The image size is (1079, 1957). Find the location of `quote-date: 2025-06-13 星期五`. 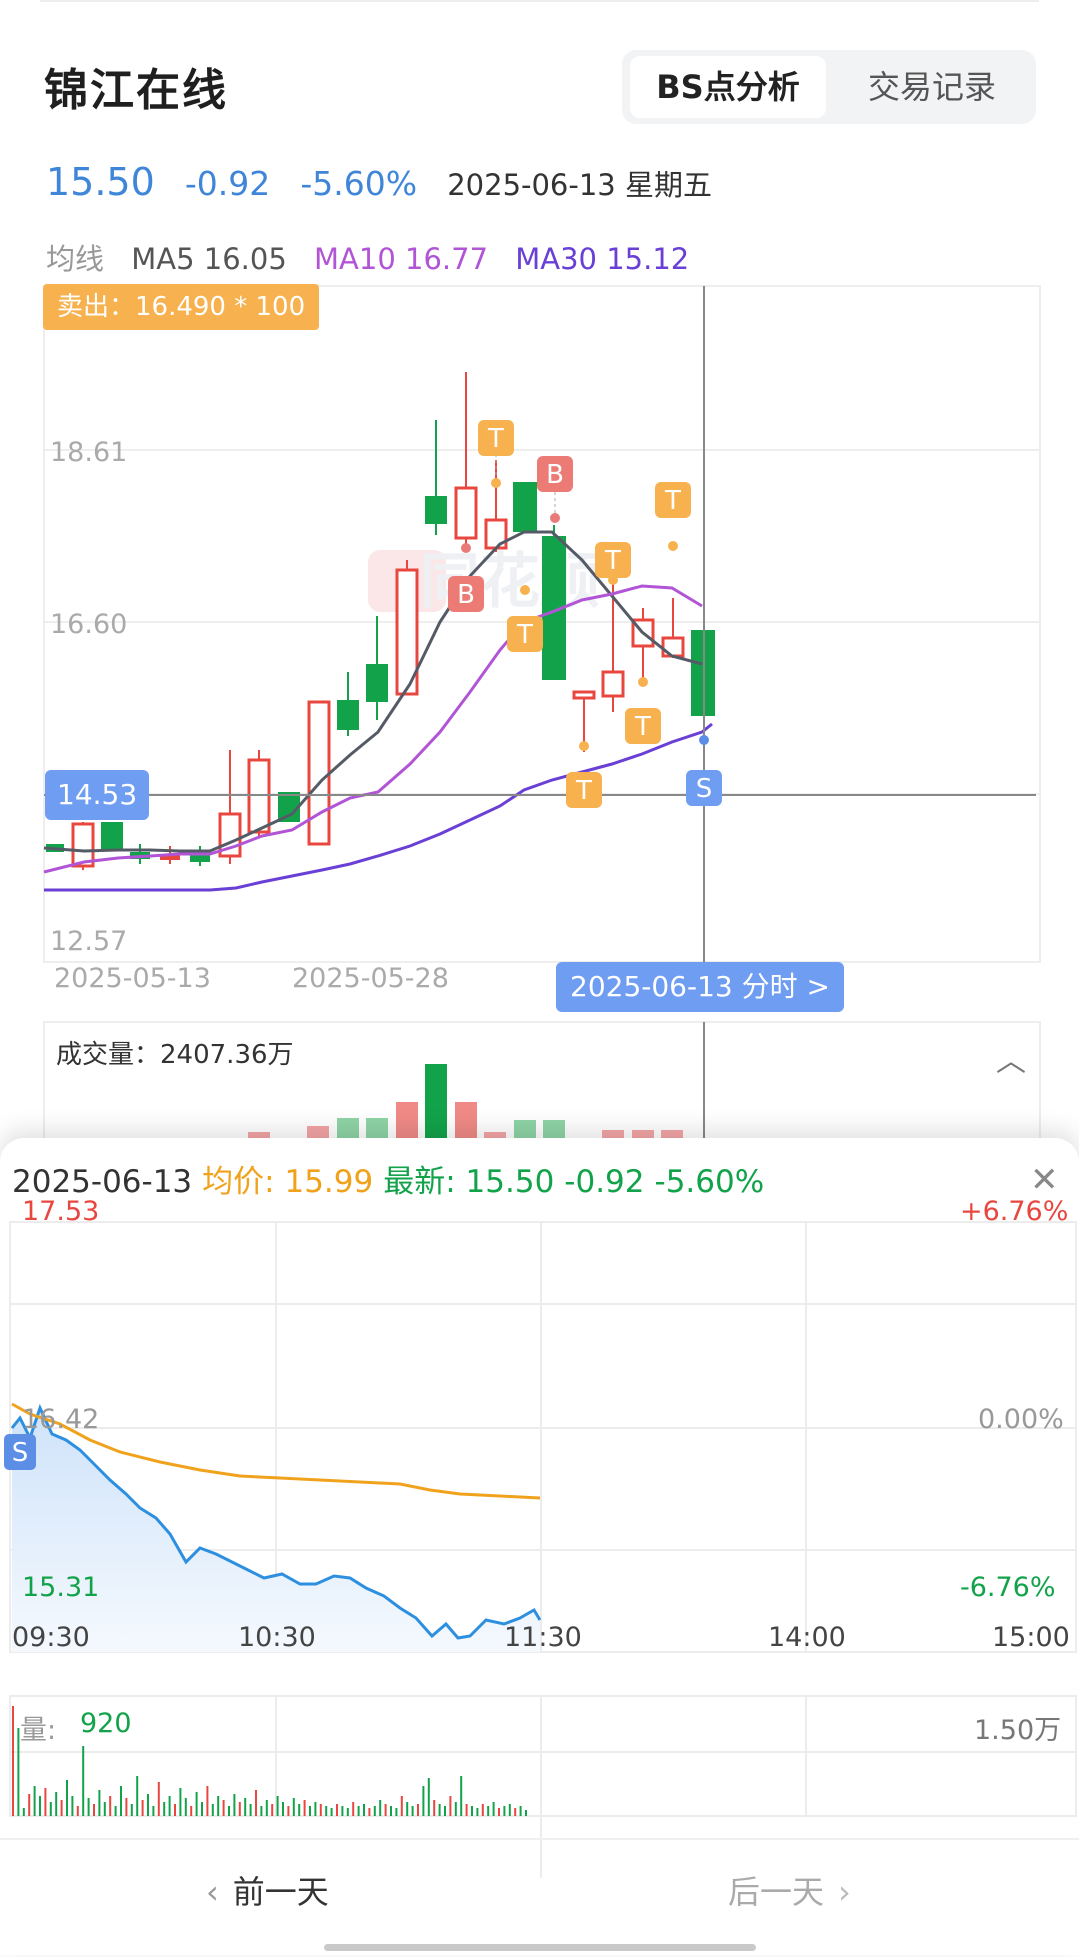

quote-date: 2025-06-13 星期五 is located at coordinates (579, 185).